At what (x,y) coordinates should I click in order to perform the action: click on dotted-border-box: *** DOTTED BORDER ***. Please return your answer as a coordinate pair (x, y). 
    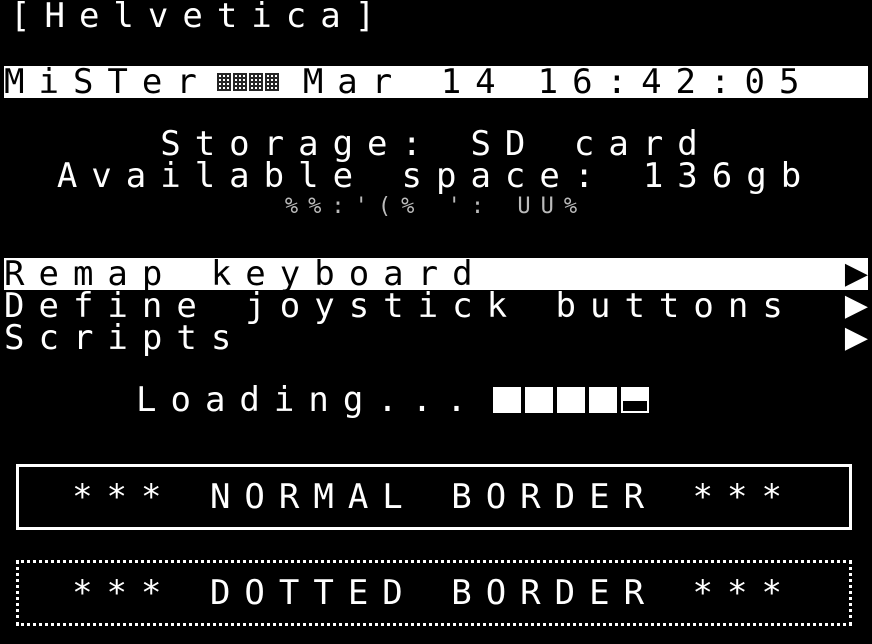
    Looking at the image, I should click on (434, 593).